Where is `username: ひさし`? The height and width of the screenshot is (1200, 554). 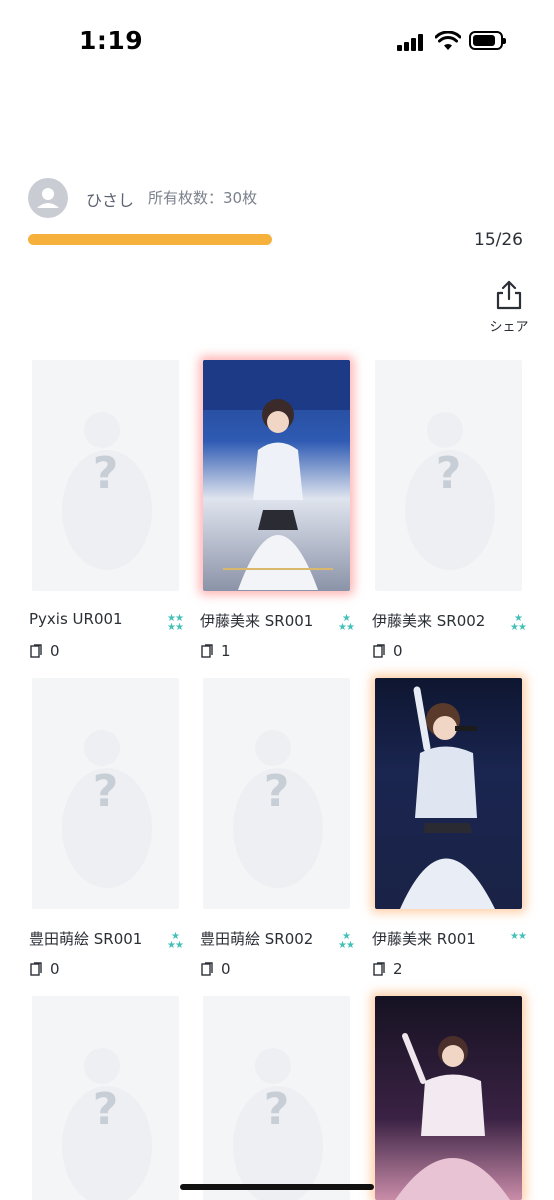 username: ひさし is located at coordinates (110, 200).